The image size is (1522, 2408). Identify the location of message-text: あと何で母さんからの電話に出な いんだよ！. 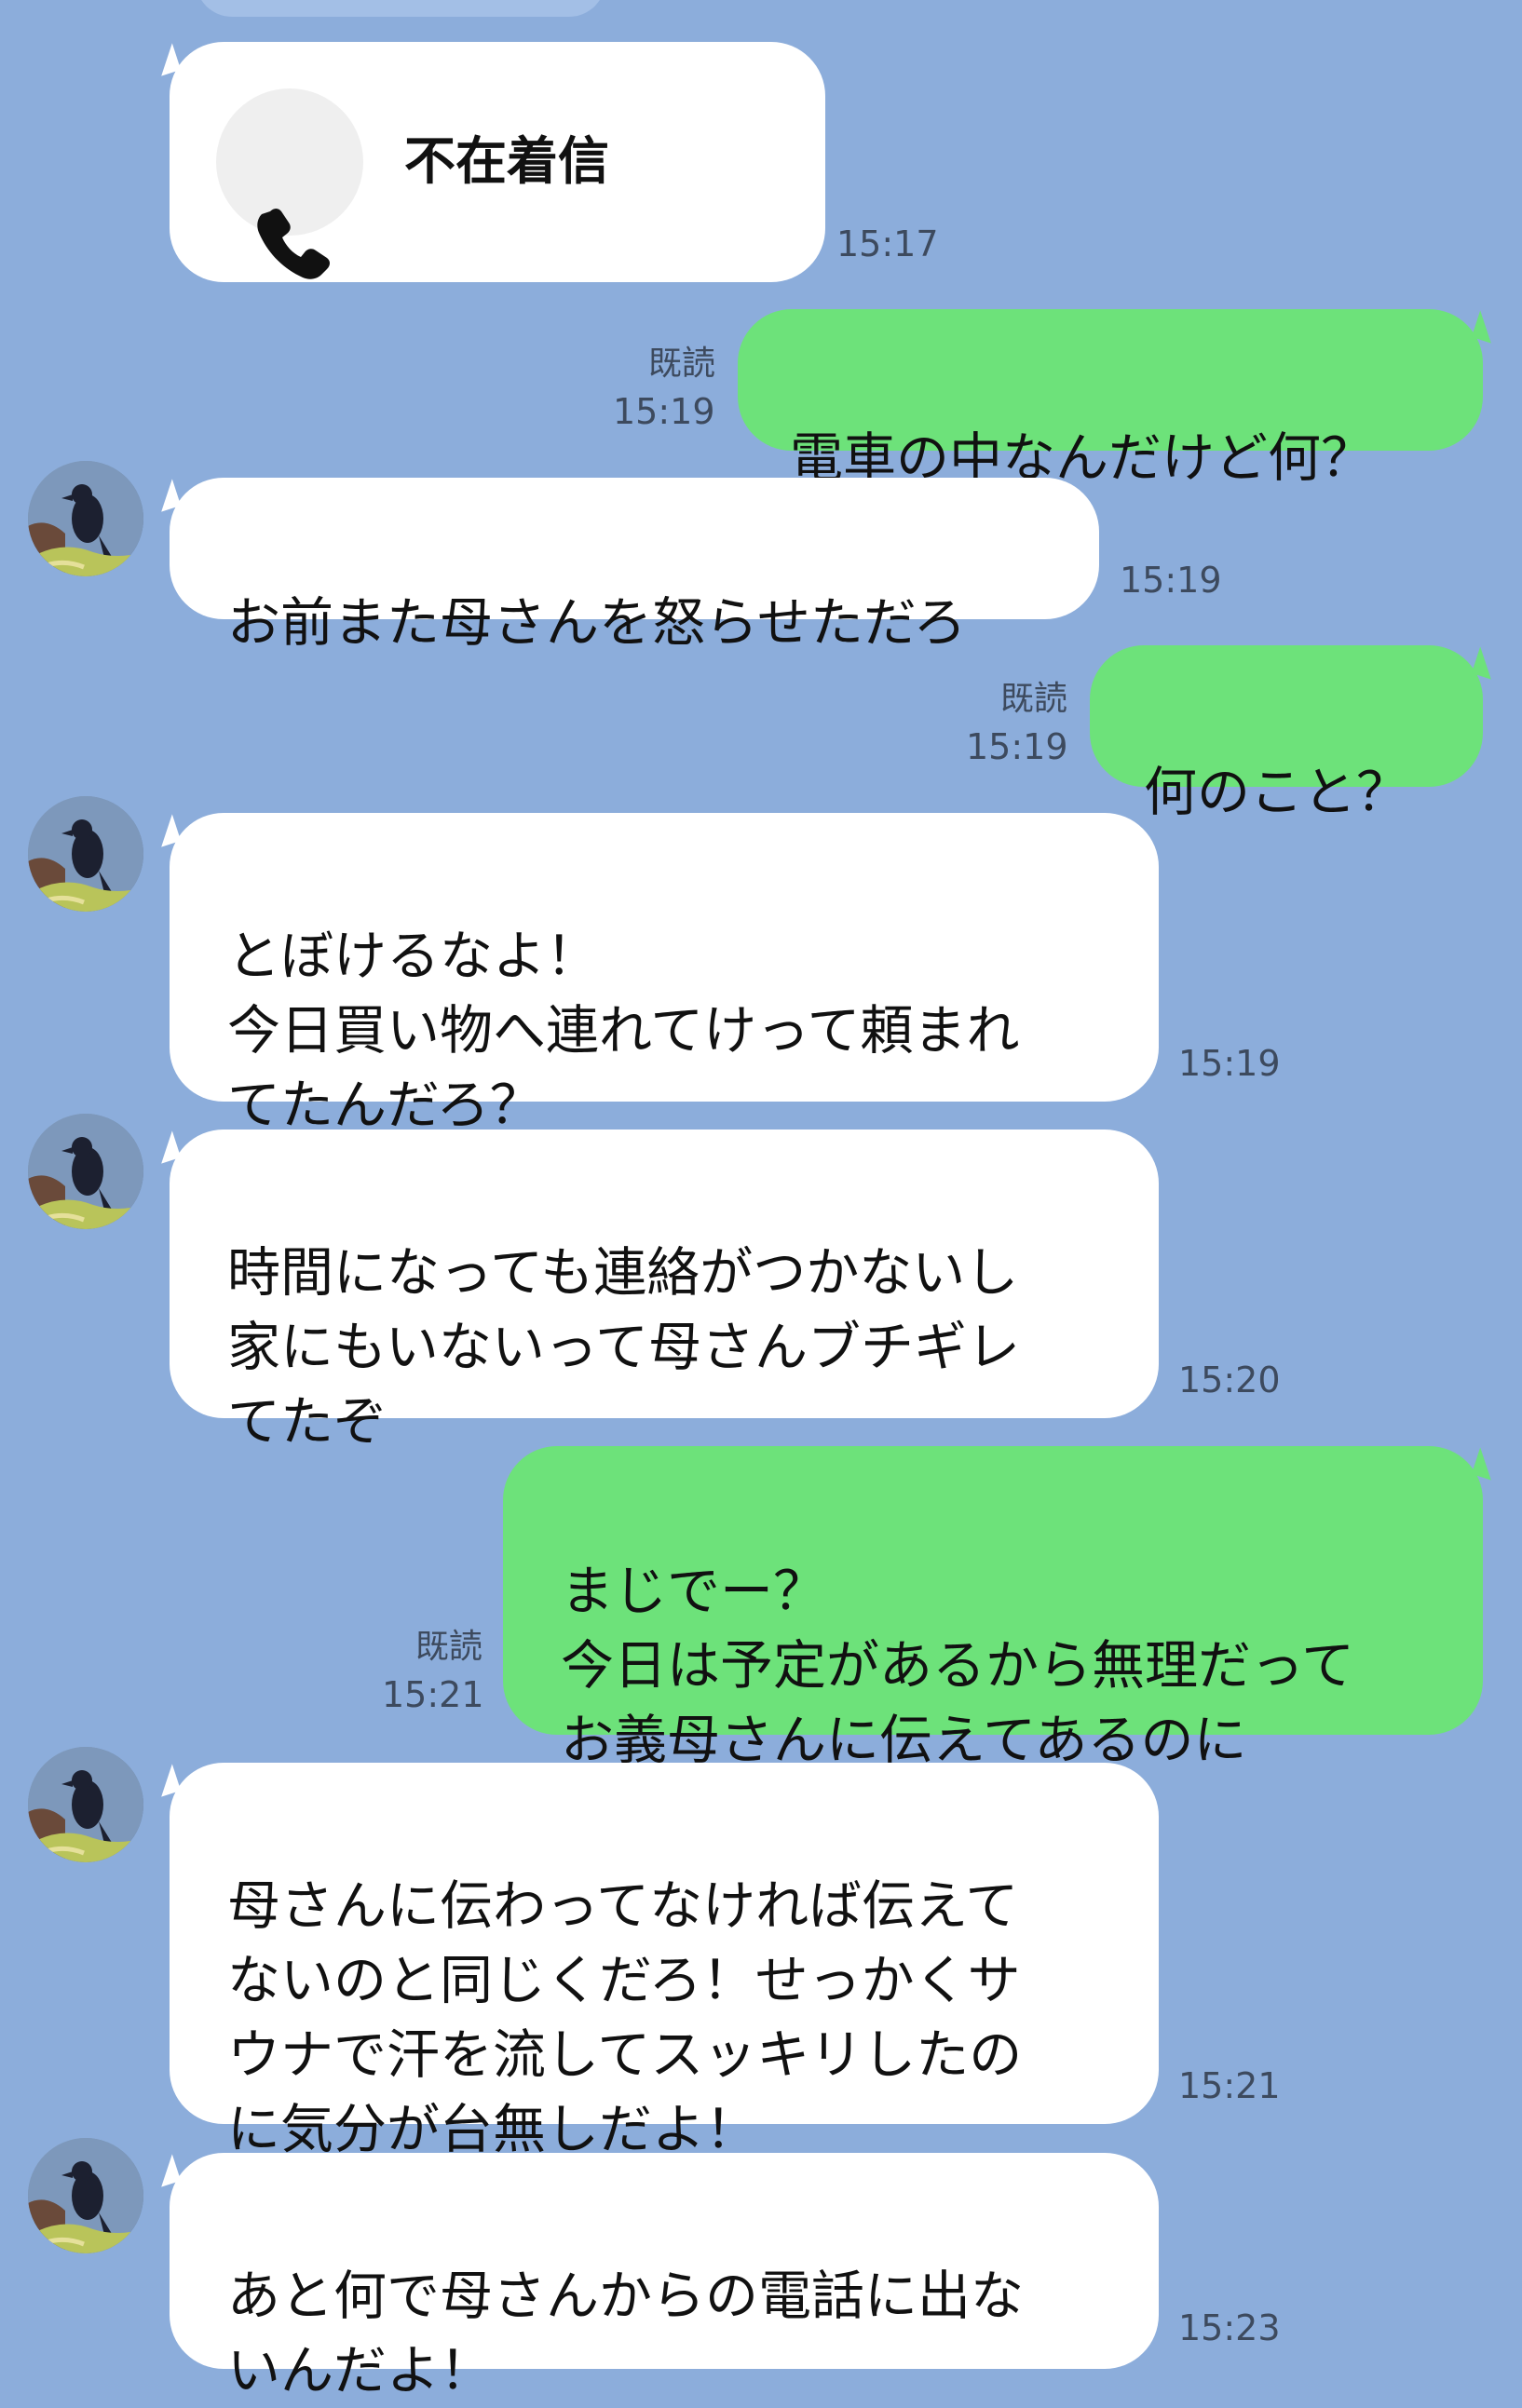
(625, 2334).